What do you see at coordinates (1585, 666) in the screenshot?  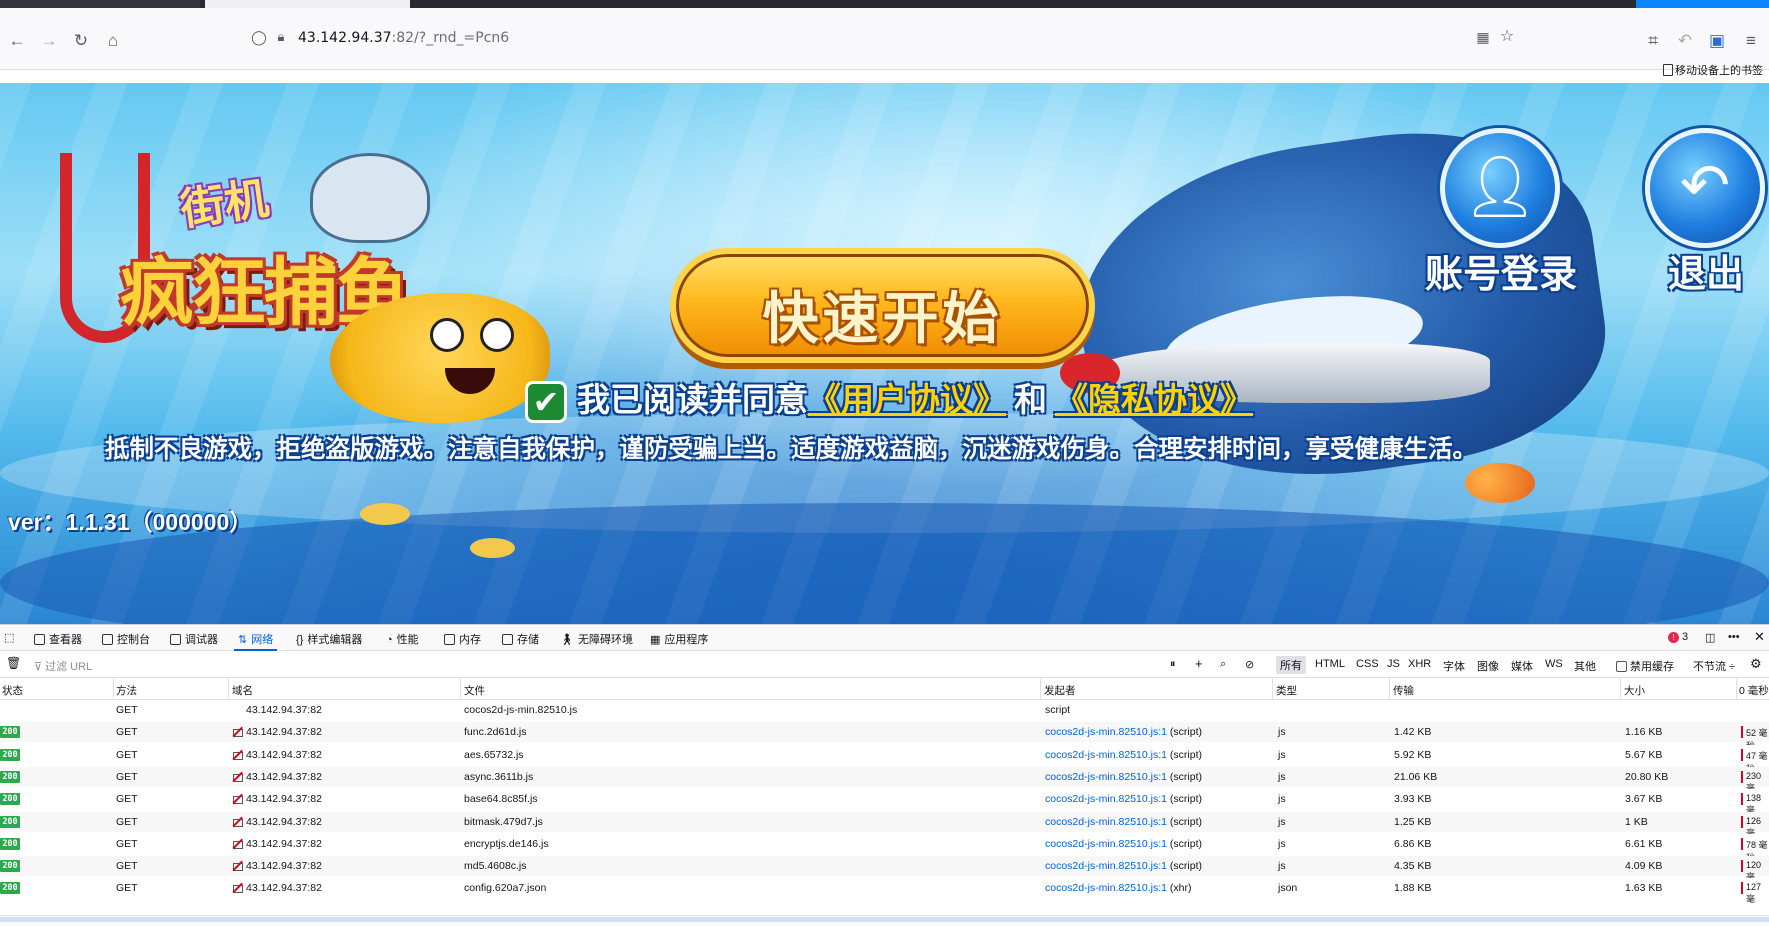 I see `type-filter-other: 其他` at bounding box center [1585, 666].